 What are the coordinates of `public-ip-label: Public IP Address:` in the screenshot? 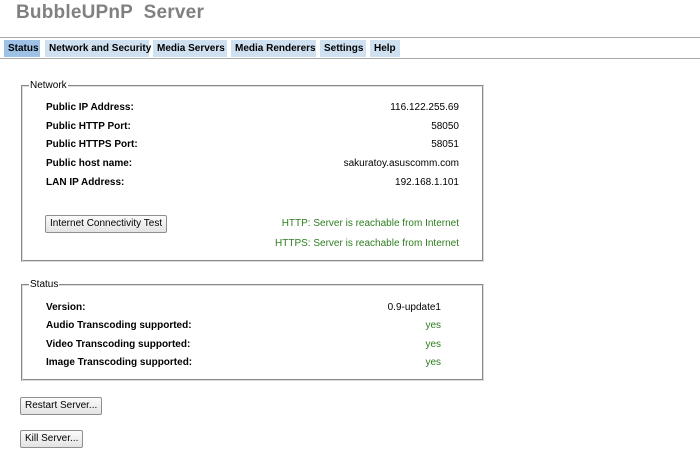 It's located at (90, 107).